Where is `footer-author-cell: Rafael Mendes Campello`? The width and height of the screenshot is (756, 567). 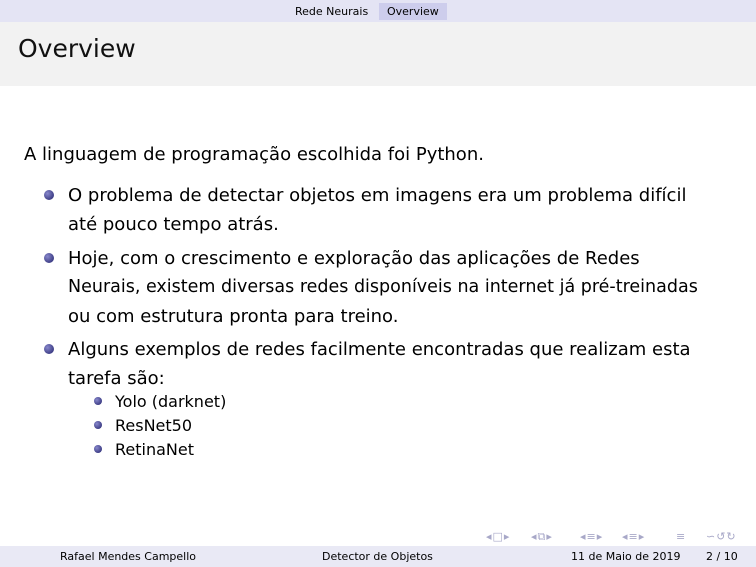
footer-author-cell: Rafael Mendes Campello is located at coordinates (126, 556).